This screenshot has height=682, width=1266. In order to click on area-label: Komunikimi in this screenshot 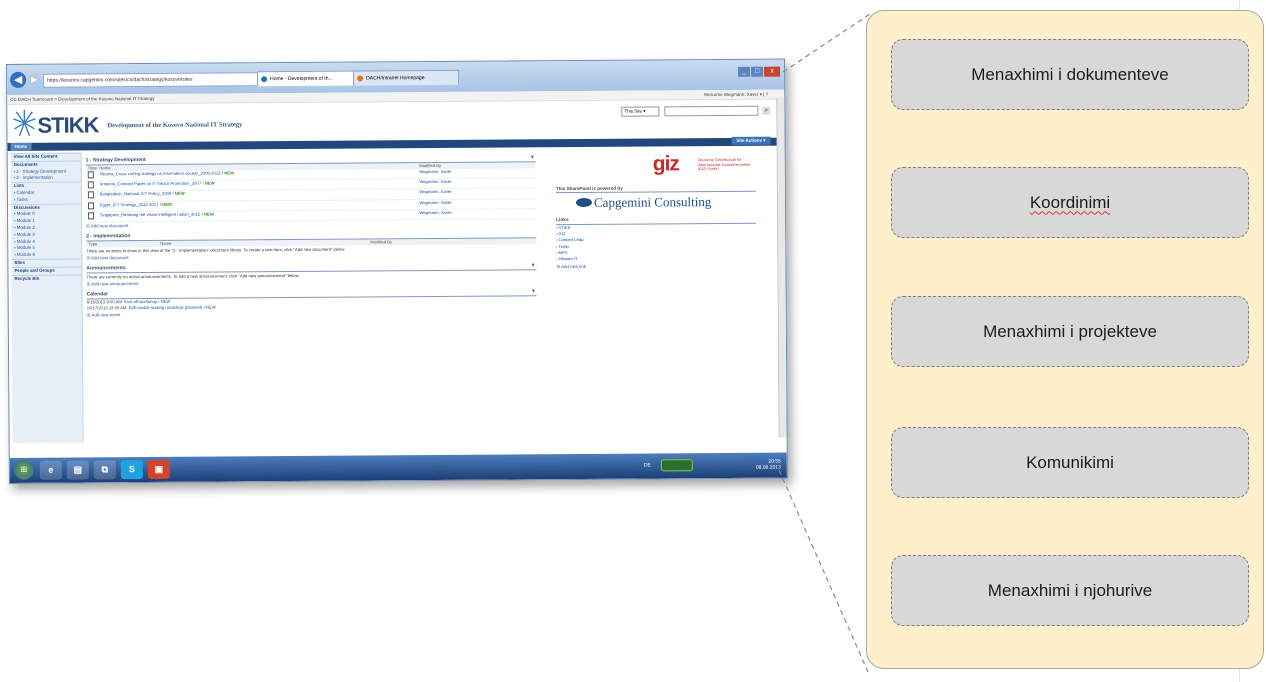, I will do `click(1070, 462)`.